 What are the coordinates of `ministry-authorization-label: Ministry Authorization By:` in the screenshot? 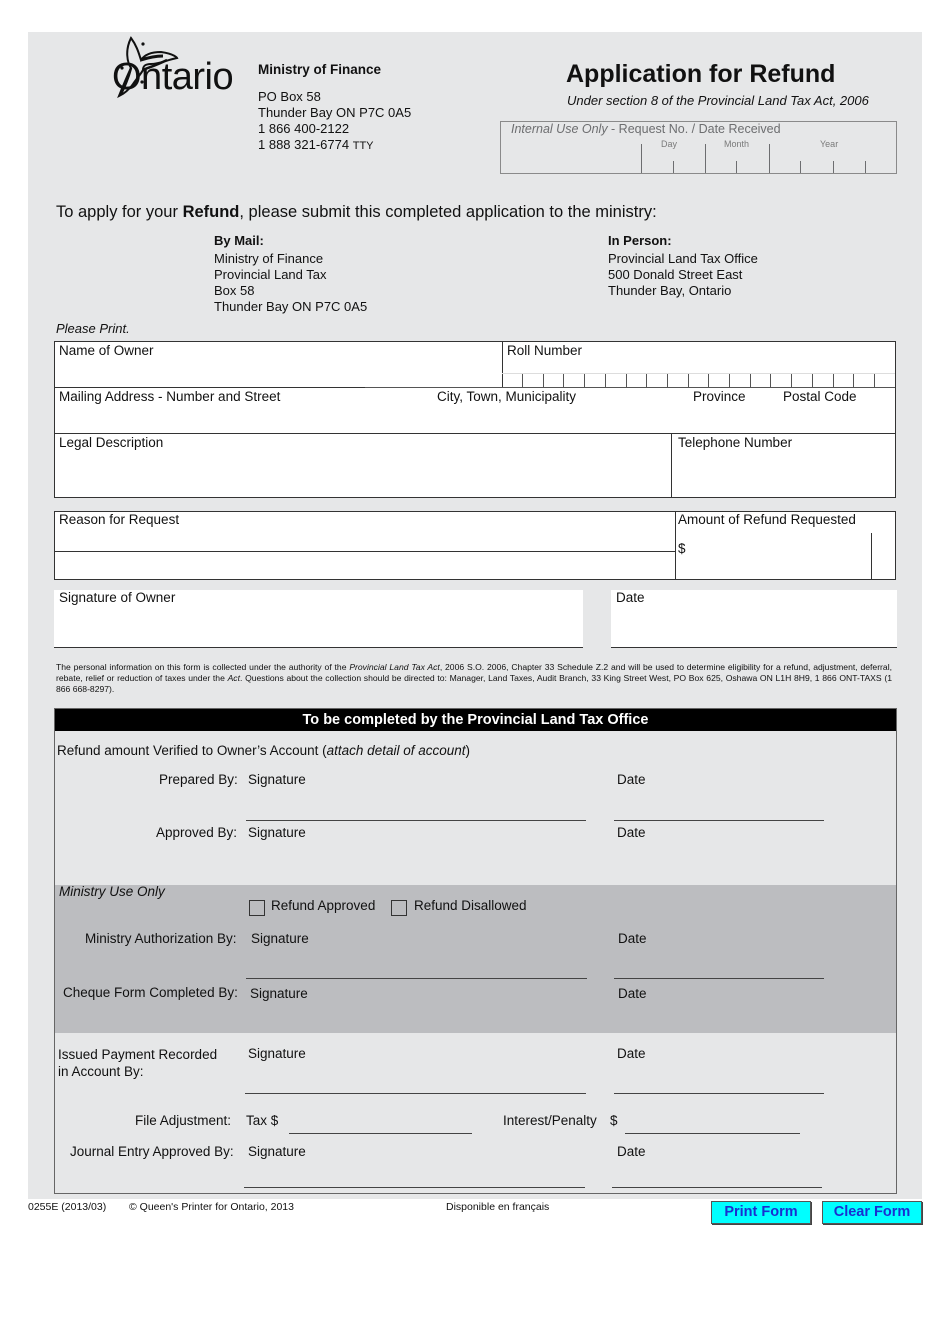 It's located at (161, 938).